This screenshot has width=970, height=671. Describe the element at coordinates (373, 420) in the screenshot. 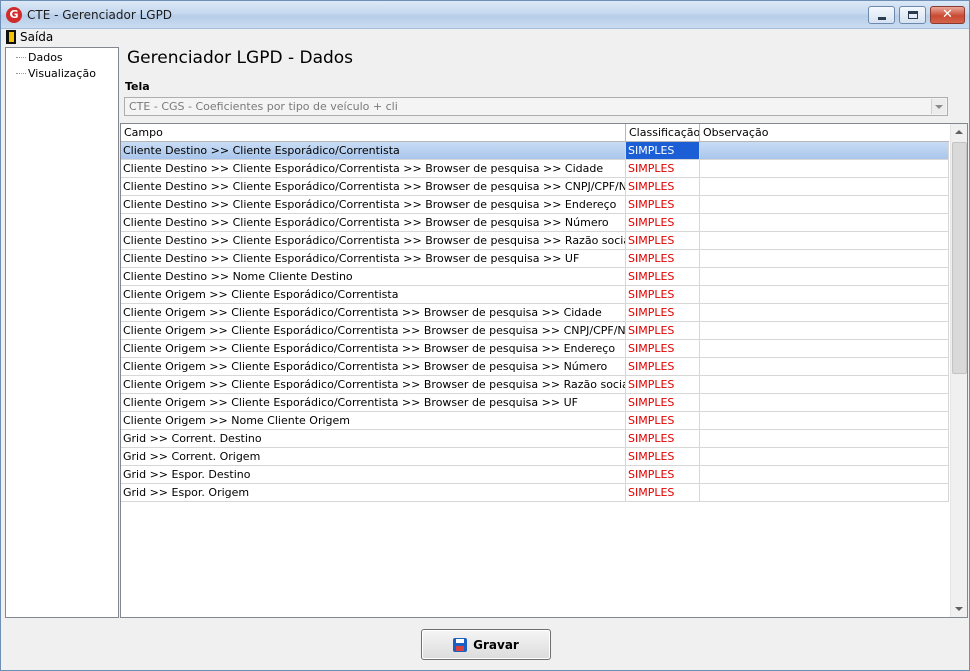

I see `cell-campo: Cliente Origem >> Nome Cliente Origem` at that location.